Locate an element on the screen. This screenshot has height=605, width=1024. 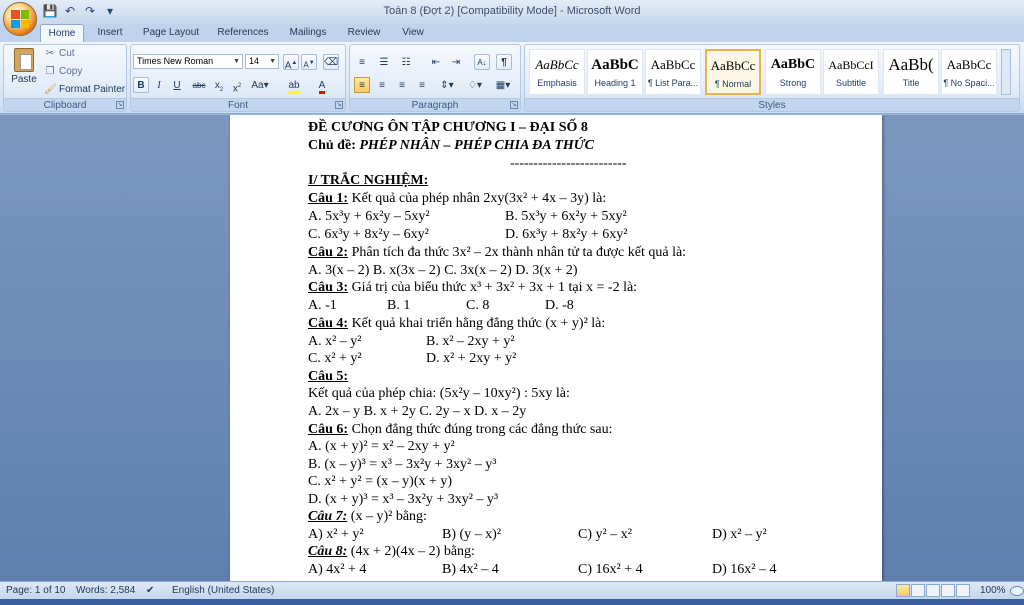
tab-page-layout: Page Layout is located at coordinates (171, 33).